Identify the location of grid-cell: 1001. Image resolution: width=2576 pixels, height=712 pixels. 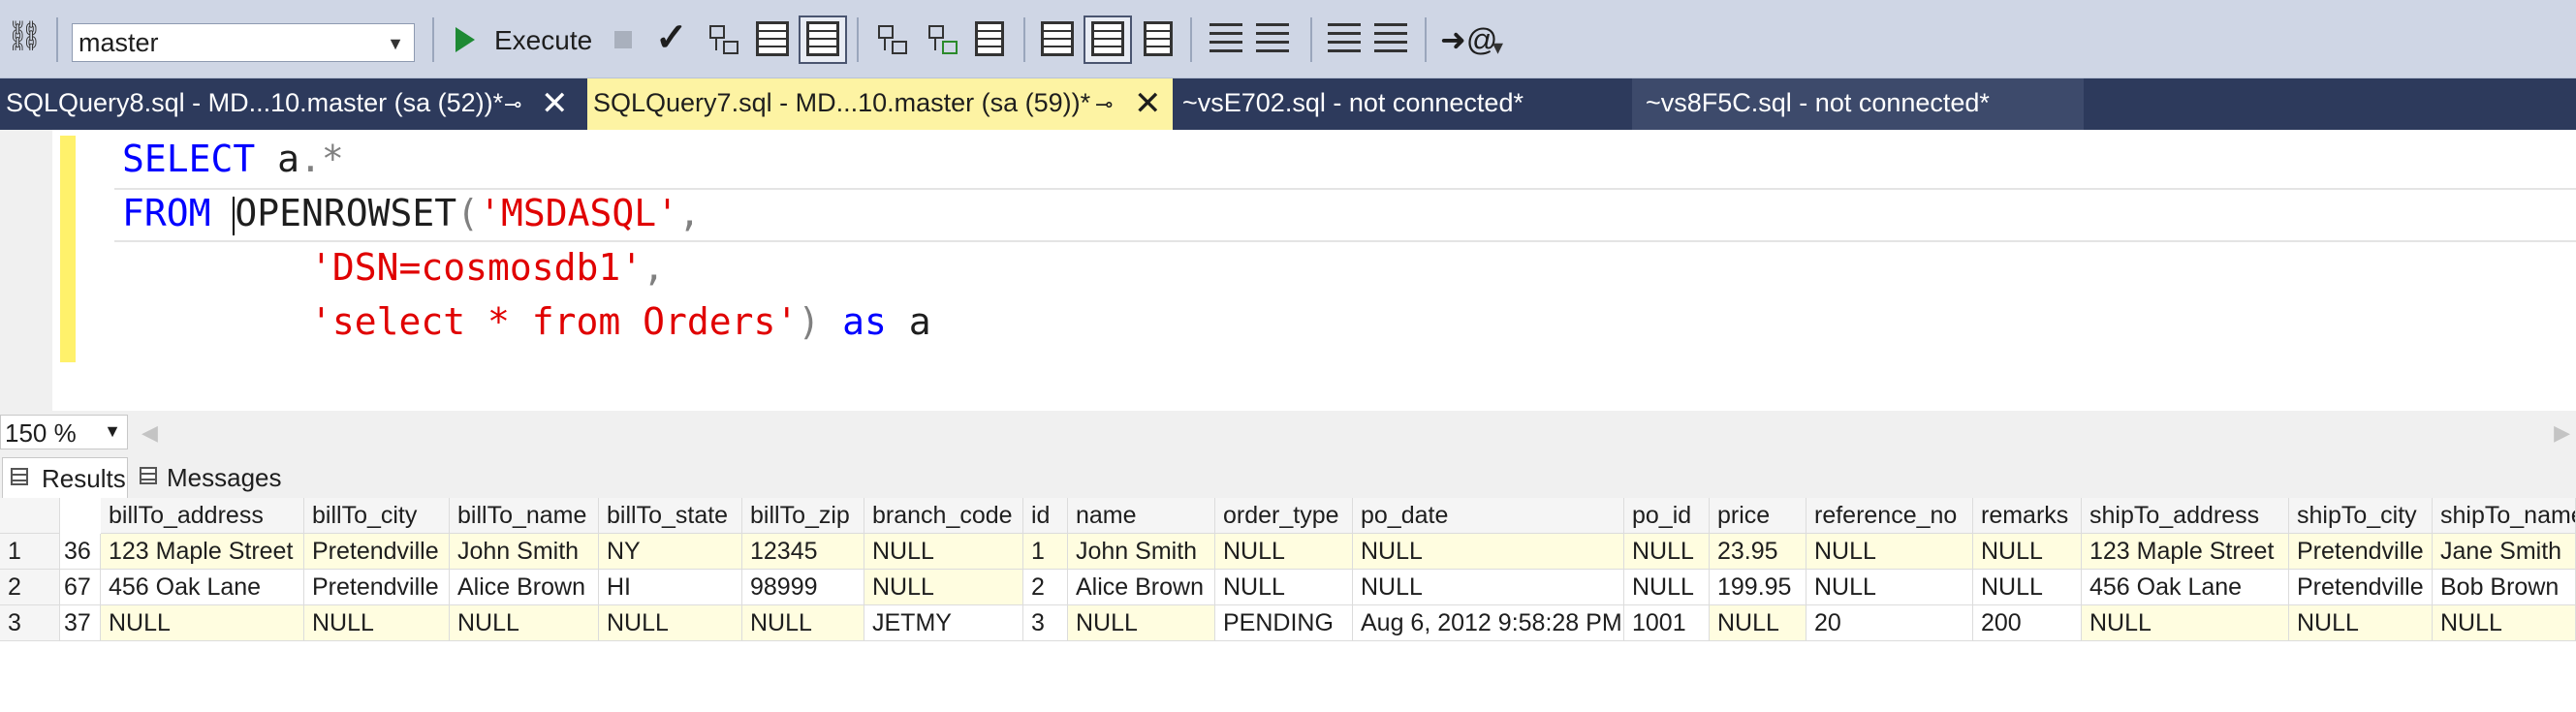
(1667, 623).